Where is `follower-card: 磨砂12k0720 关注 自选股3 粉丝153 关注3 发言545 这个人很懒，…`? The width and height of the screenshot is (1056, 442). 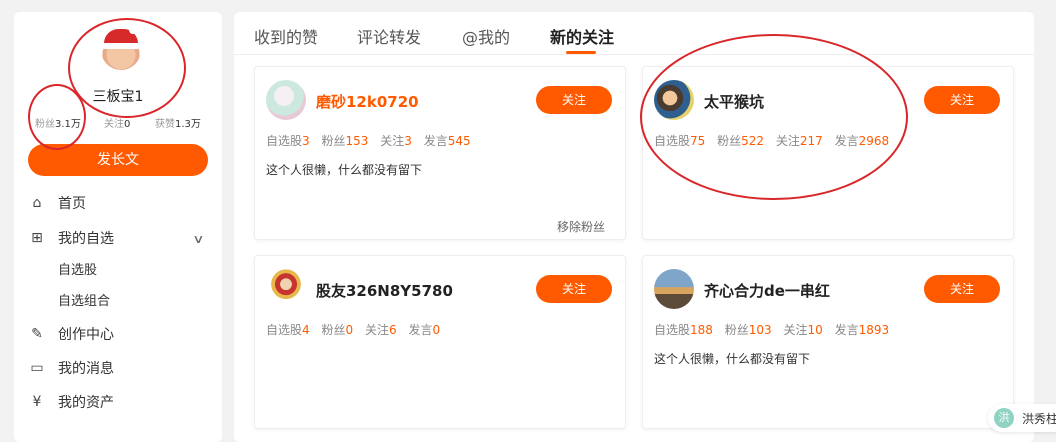
follower-card: 磨砂12k0720 关注 自选股3 粉丝153 关注3 发言545 这个人很懒，… is located at coordinates (440, 153).